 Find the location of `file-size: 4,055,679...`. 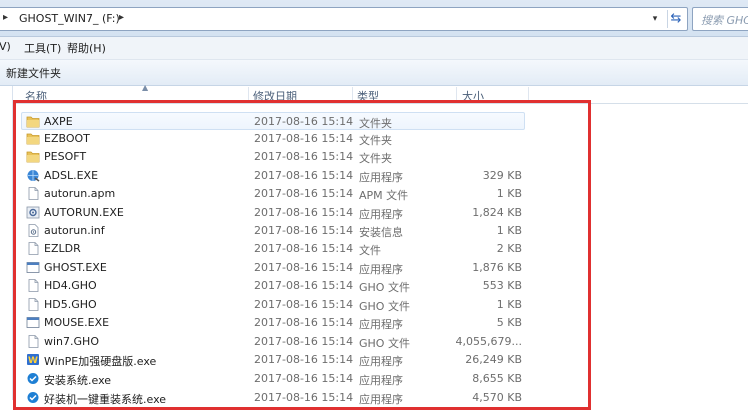

file-size: 4,055,679... is located at coordinates (488, 341).